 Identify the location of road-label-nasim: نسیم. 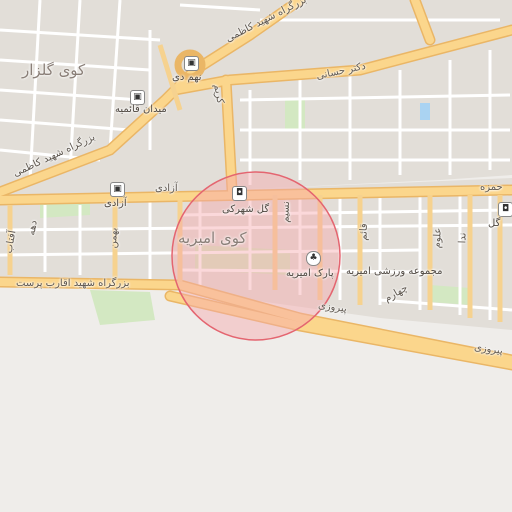
(286, 212).